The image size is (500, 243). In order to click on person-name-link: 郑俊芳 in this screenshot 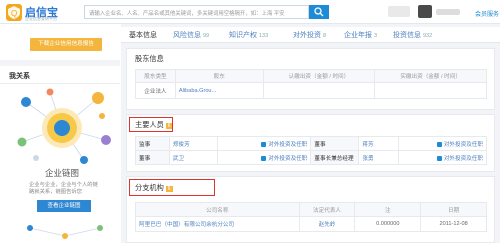, I will do `click(193, 143)`.